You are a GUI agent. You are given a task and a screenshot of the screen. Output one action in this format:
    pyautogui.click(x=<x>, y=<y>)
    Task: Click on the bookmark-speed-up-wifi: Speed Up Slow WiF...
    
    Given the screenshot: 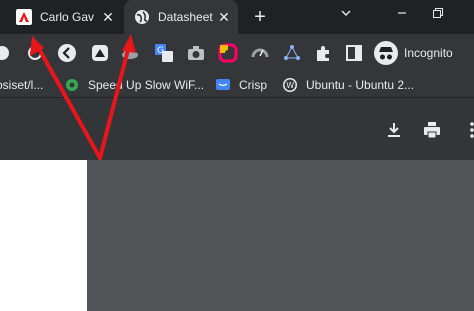 What is the action you would take?
    pyautogui.click(x=134, y=85)
    